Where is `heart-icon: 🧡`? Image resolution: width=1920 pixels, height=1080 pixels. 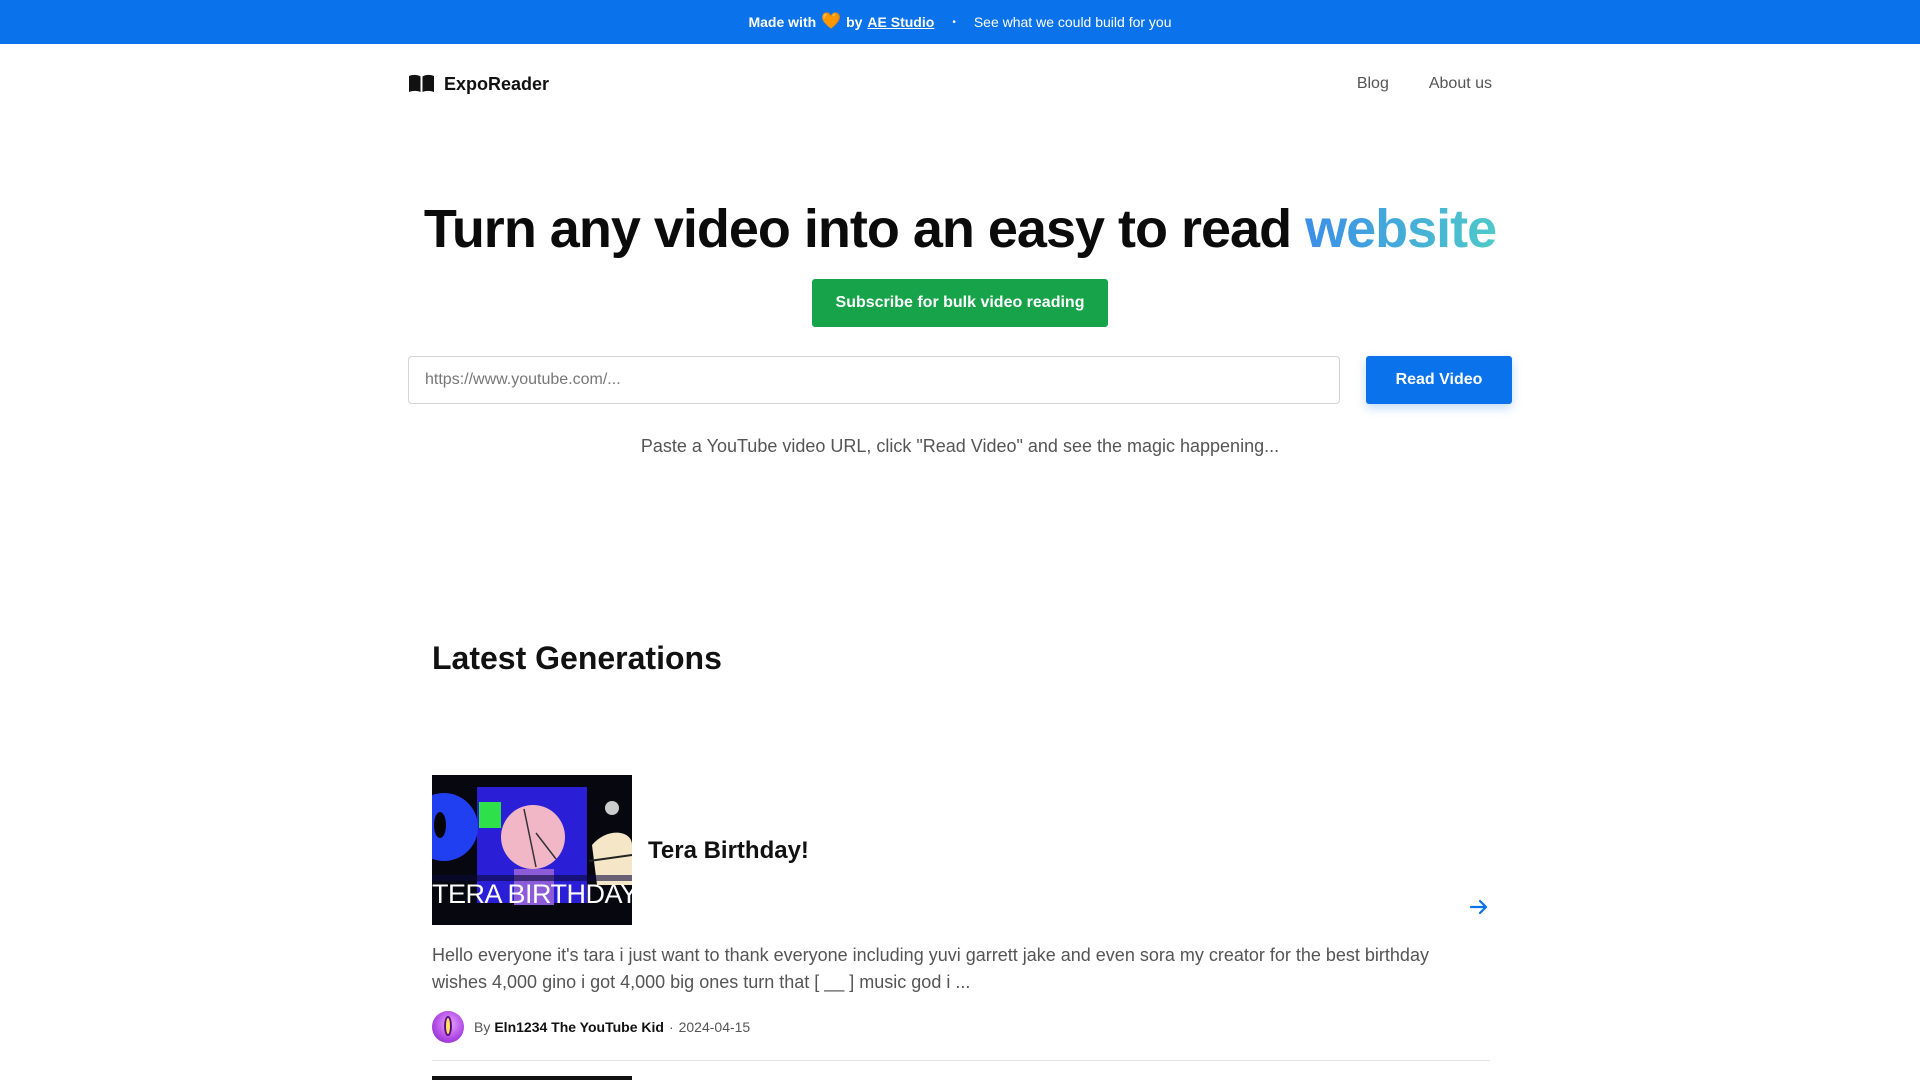
heart-icon: 🧡 is located at coordinates (831, 21).